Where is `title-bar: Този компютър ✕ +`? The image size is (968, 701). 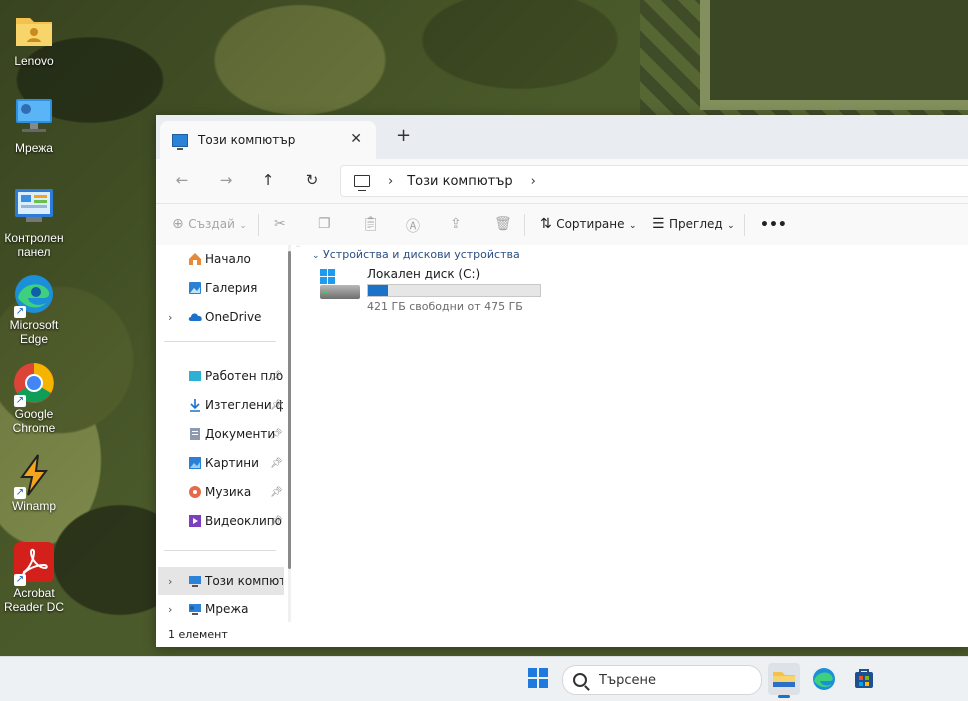 title-bar: Този компютър ✕ + is located at coordinates (562, 137).